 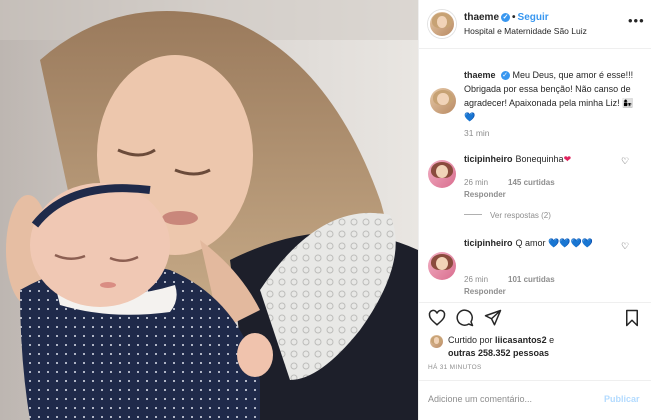 What do you see at coordinates (531, 279) in the screenshot?
I see `comment-likes-count: 101 curtidas` at bounding box center [531, 279].